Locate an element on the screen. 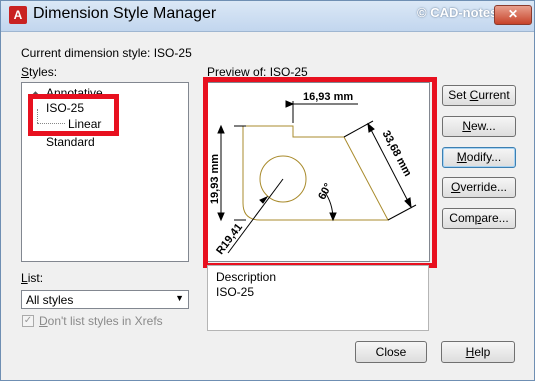 The width and height of the screenshot is (535, 381). description-label: Description is located at coordinates (246, 277).